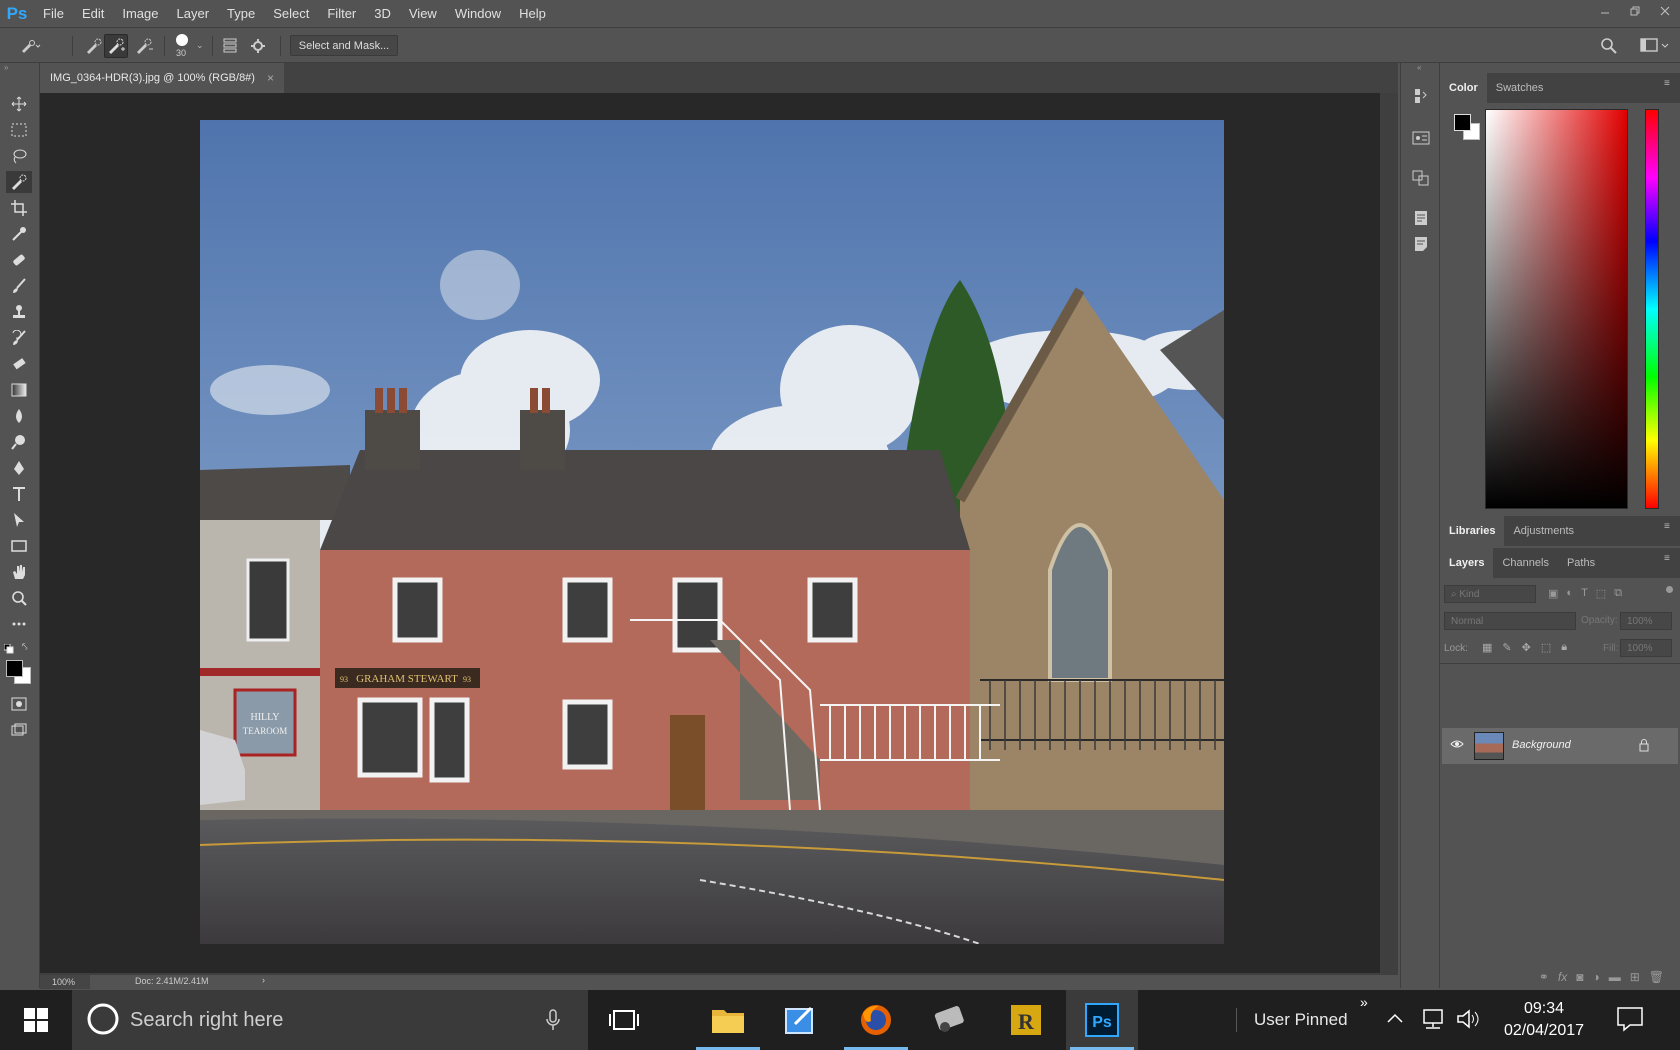 This screenshot has height=1050, width=1680. I want to click on brush-size-picker: 30, so click(182, 46).